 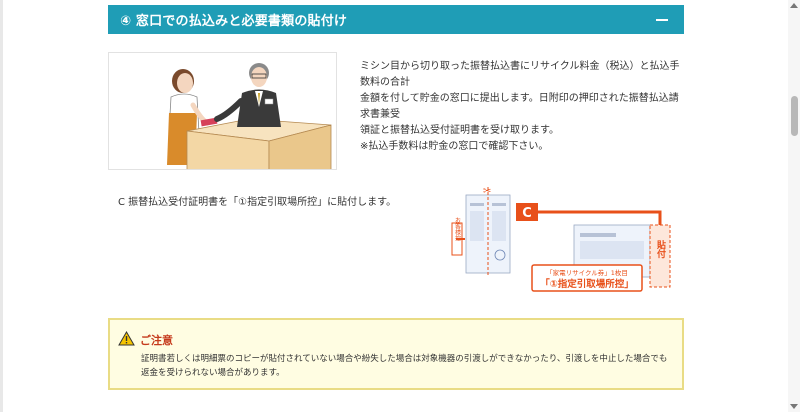 I want to click on left-edge, so click(x=1, y=206).